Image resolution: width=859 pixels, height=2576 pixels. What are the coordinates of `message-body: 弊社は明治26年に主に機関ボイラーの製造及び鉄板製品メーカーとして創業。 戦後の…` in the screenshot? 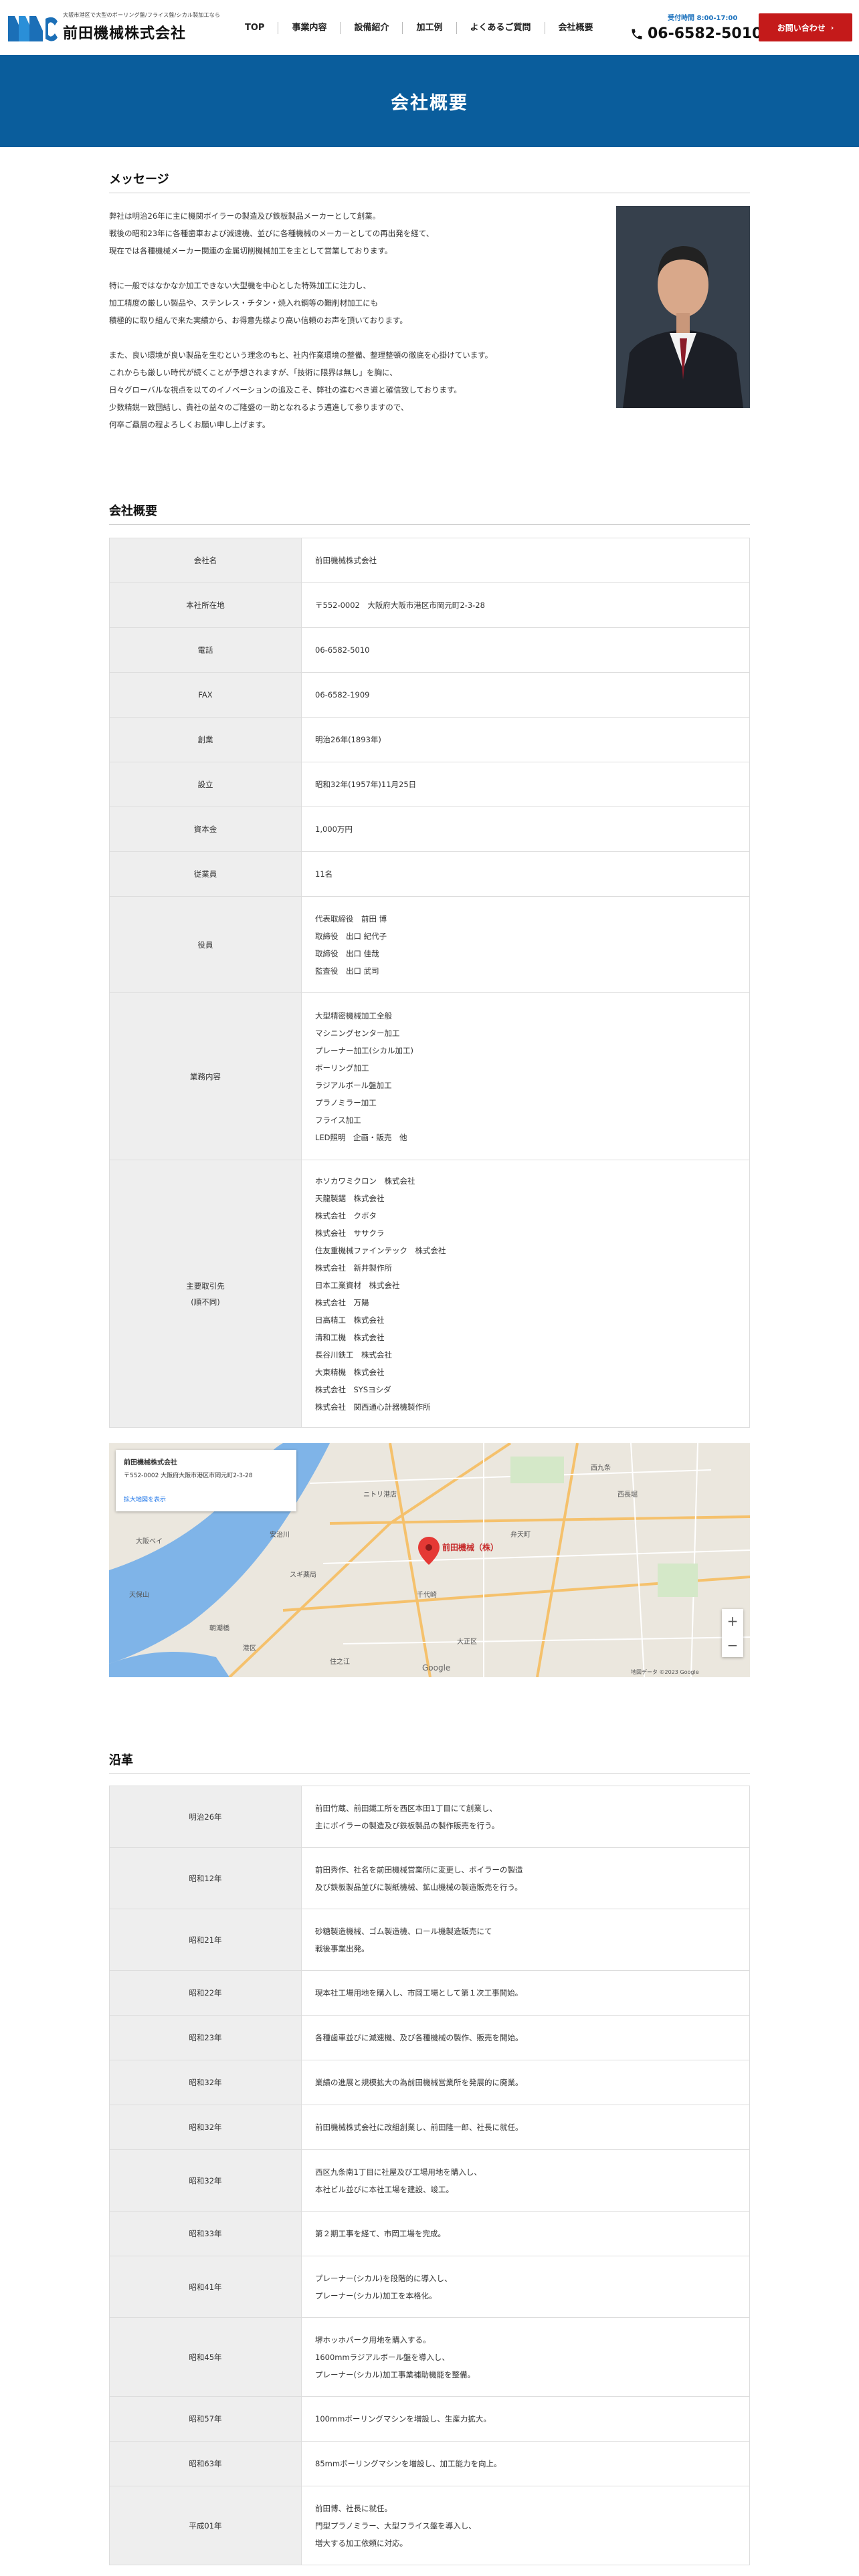 It's located at (356, 329).